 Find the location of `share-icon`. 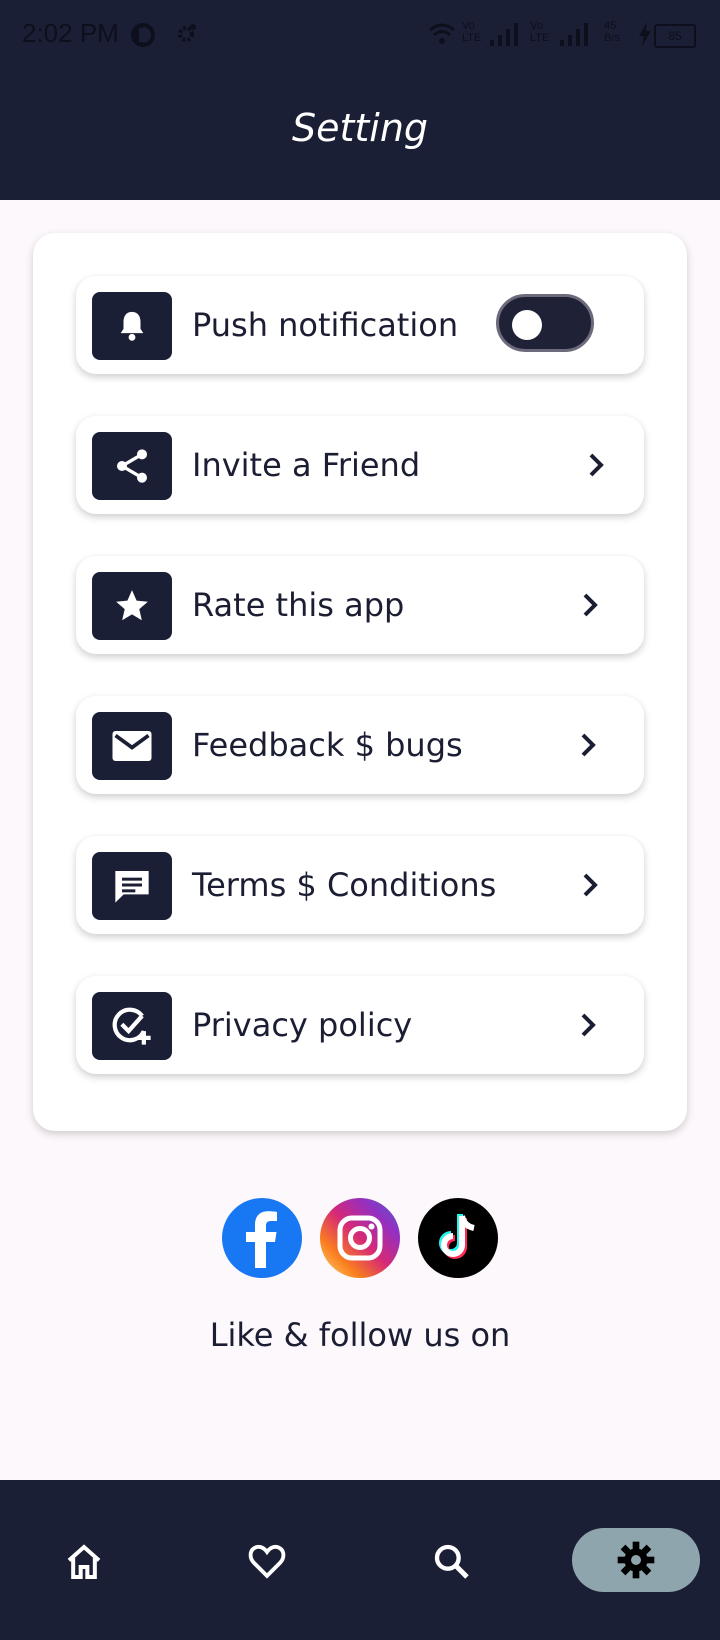

share-icon is located at coordinates (132, 466).